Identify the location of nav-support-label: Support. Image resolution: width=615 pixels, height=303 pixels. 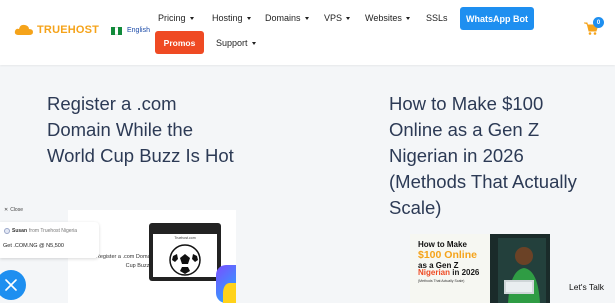
(232, 43).